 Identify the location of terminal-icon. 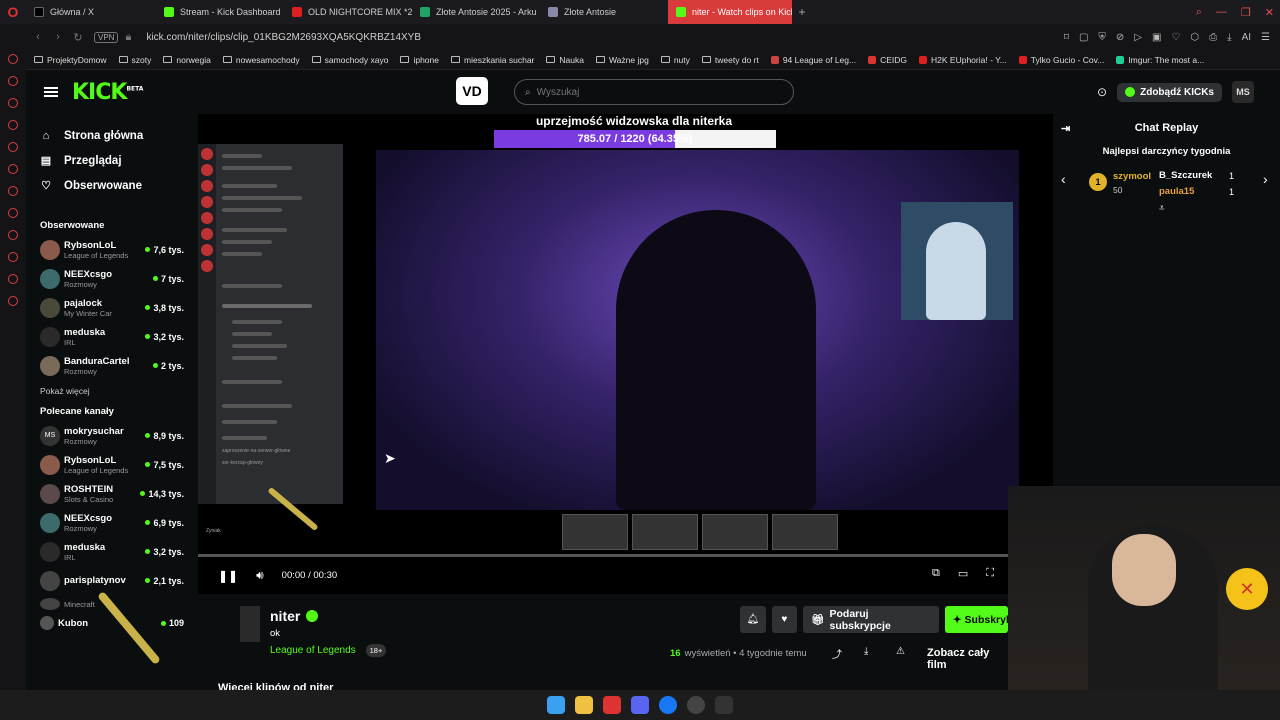
(724, 705).